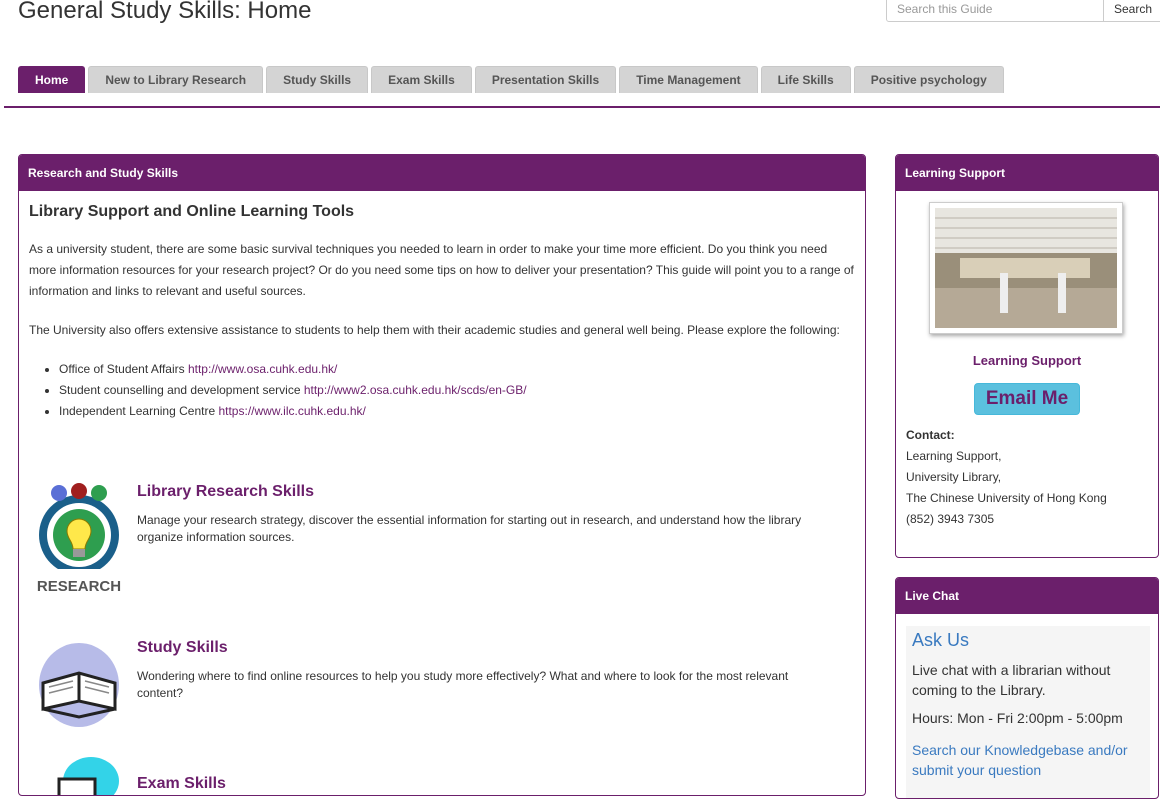 The height and width of the screenshot is (799, 1160). I want to click on tab-positive-psychology: Positive psychology, so click(928, 79).